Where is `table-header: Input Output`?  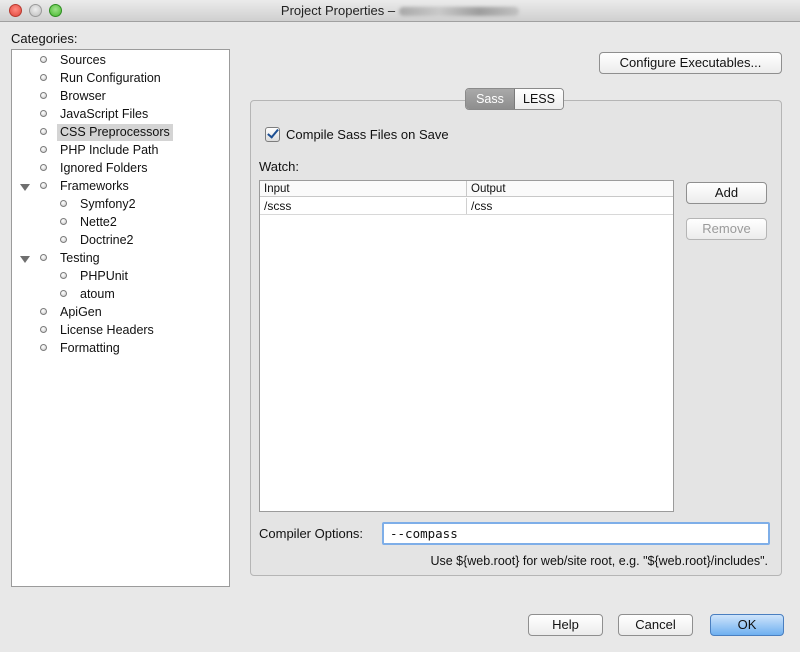 table-header: Input Output is located at coordinates (466, 189).